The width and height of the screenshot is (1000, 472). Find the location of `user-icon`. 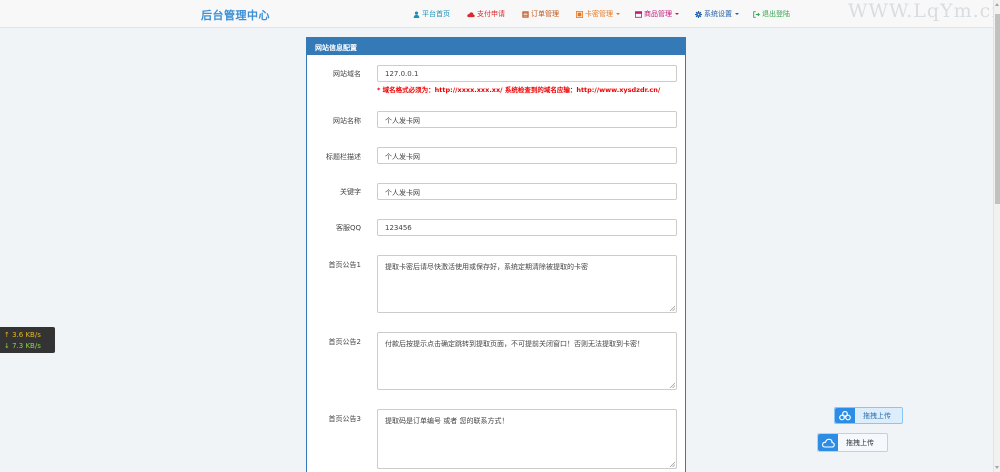

user-icon is located at coordinates (416, 14).